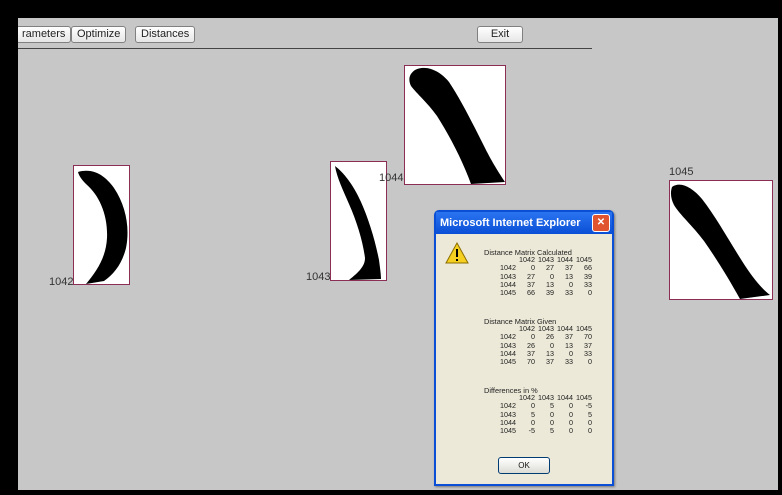 This screenshot has height=495, width=782. Describe the element at coordinates (457, 253) in the screenshot. I see `warning-icon` at that location.